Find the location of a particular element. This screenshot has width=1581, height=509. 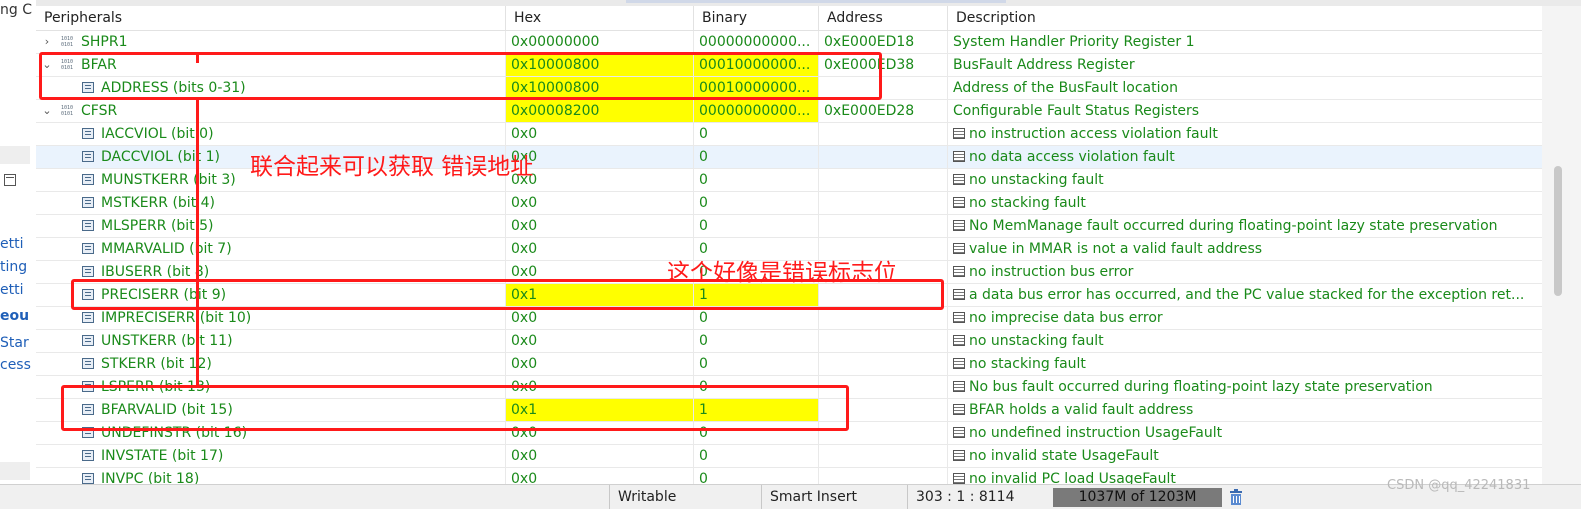

table-row: UNSTKERR (bit 11) 0x0 0 no unstacking fault is located at coordinates (789, 341).